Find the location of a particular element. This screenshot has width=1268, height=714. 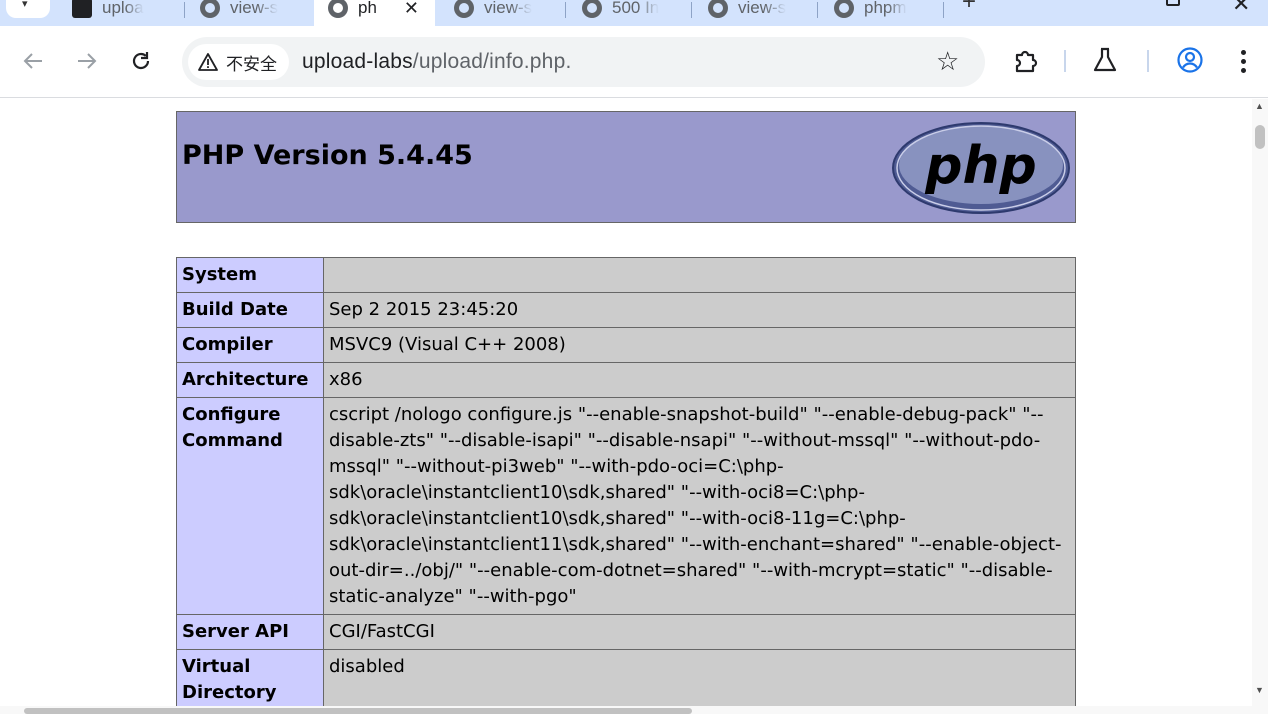

php-logo: php is located at coordinates (981, 168).